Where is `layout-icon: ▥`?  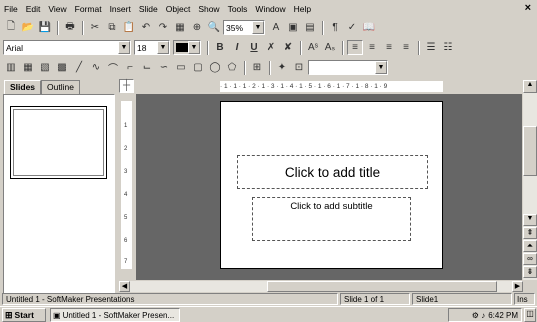 layout-icon: ▥ is located at coordinates (11, 67).